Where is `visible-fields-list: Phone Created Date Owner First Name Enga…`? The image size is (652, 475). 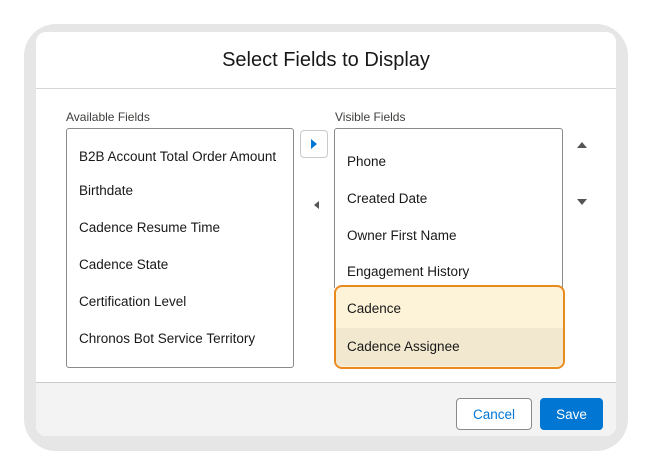
visible-fields-list: Phone Created Date Owner First Name Enga… is located at coordinates (448, 208).